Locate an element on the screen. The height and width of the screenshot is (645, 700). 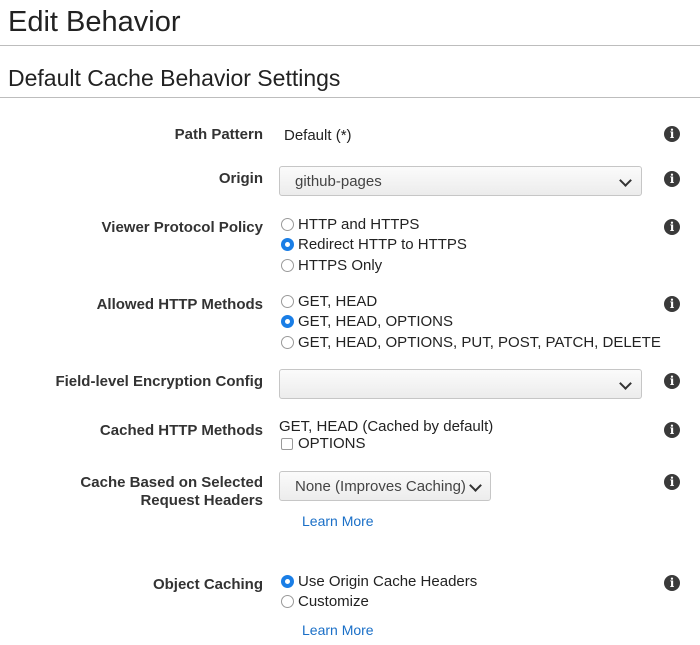
cache-headers-label-line1: Cache Based on Selected is located at coordinates (171, 482).